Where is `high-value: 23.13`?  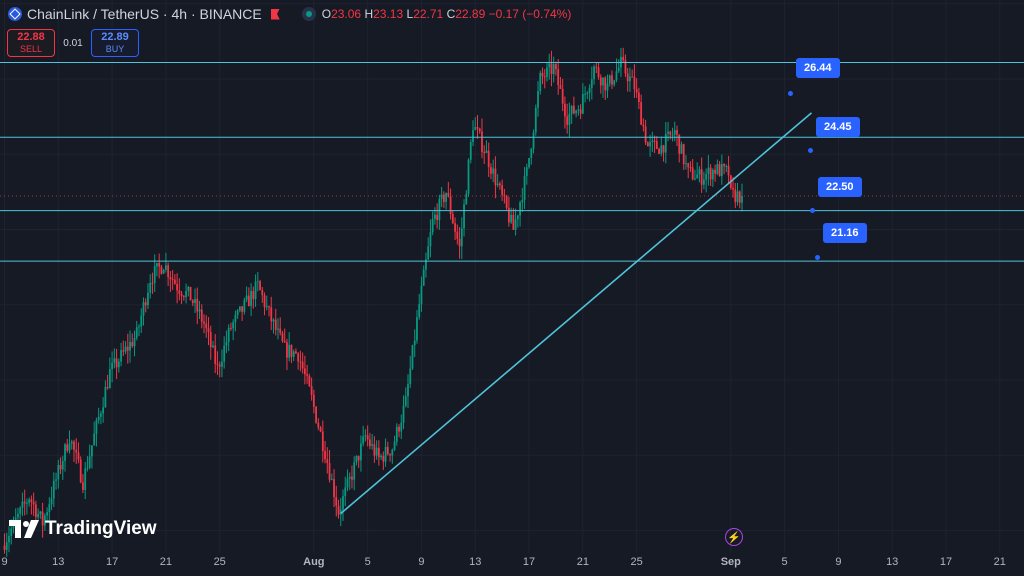 high-value: 23.13 is located at coordinates (388, 14).